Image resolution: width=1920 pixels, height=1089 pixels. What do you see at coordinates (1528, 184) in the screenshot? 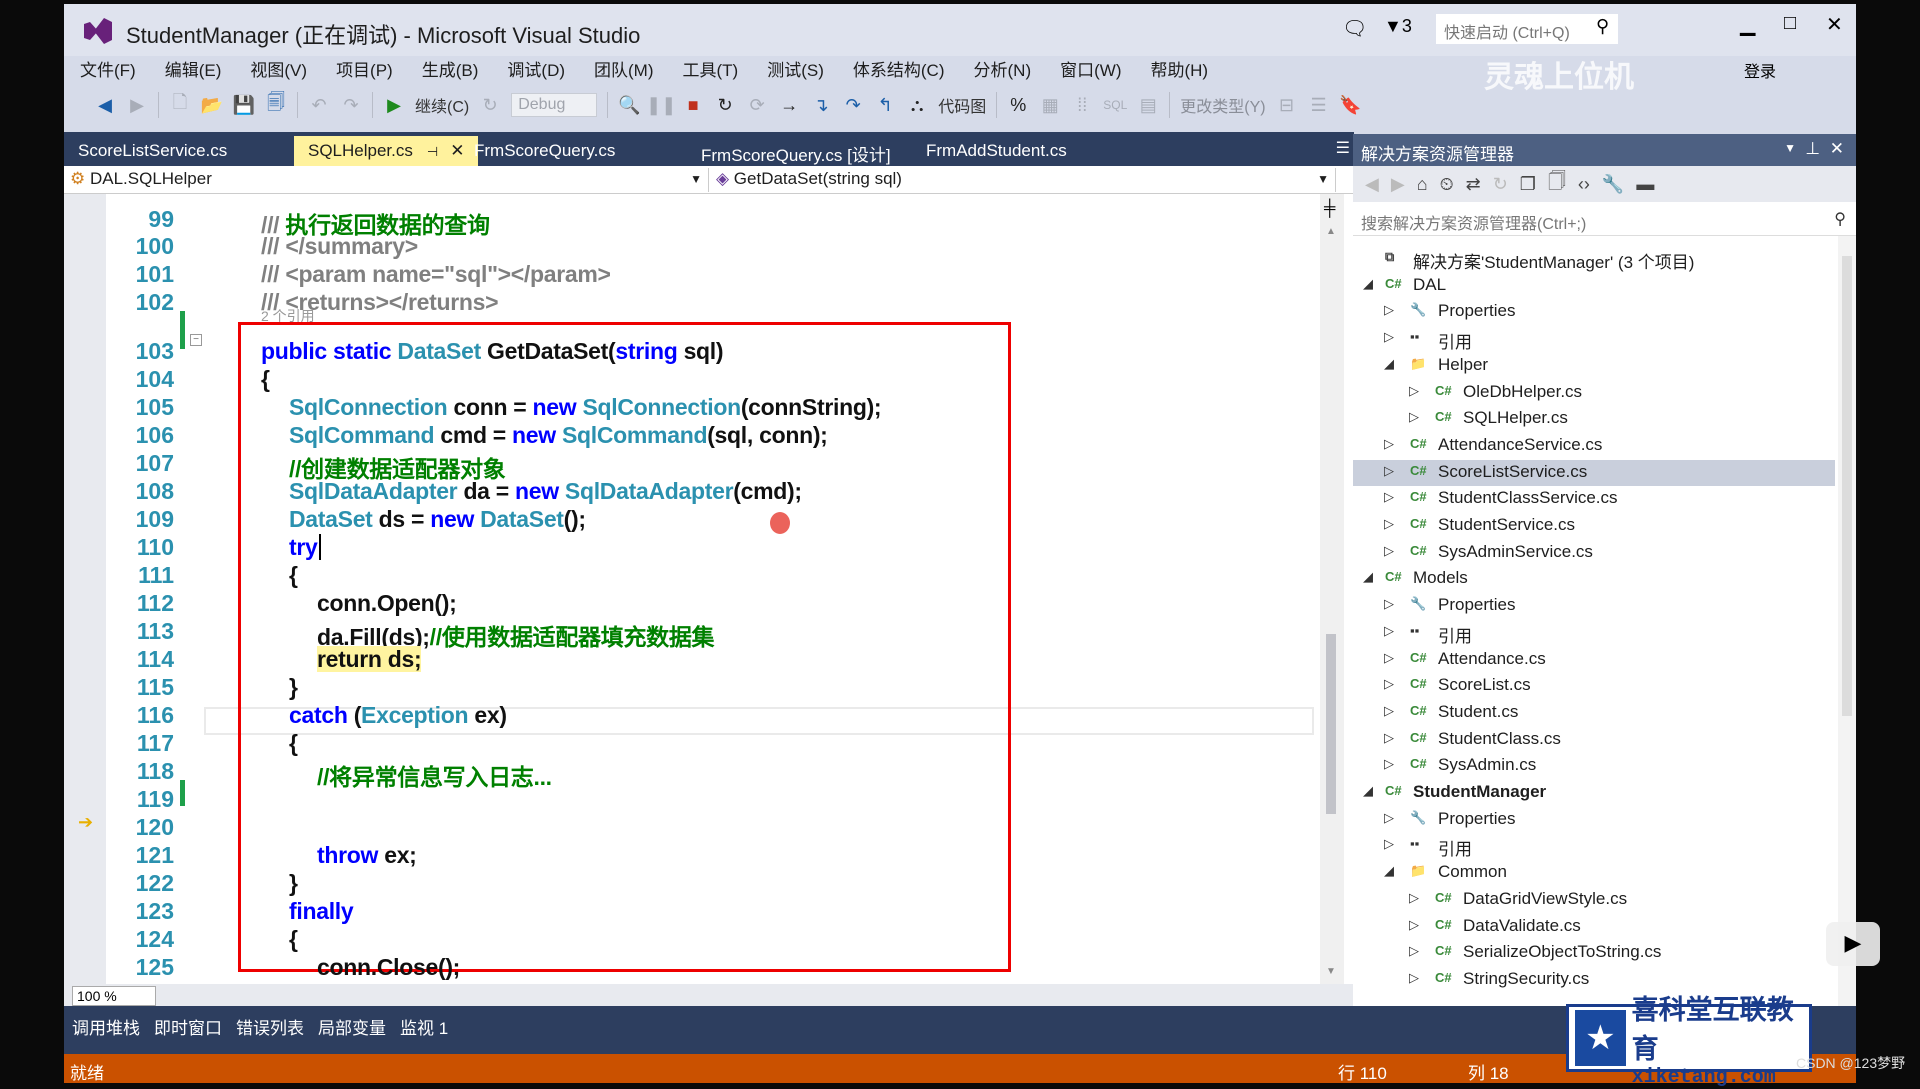
I see `collapse-all-icon: ❐` at bounding box center [1528, 184].